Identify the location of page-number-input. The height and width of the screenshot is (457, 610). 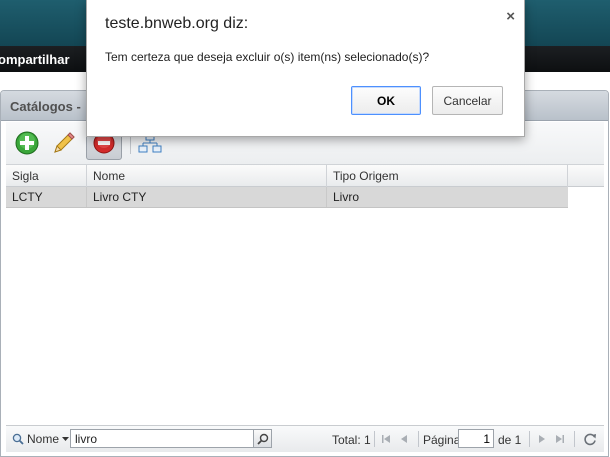
(476, 438).